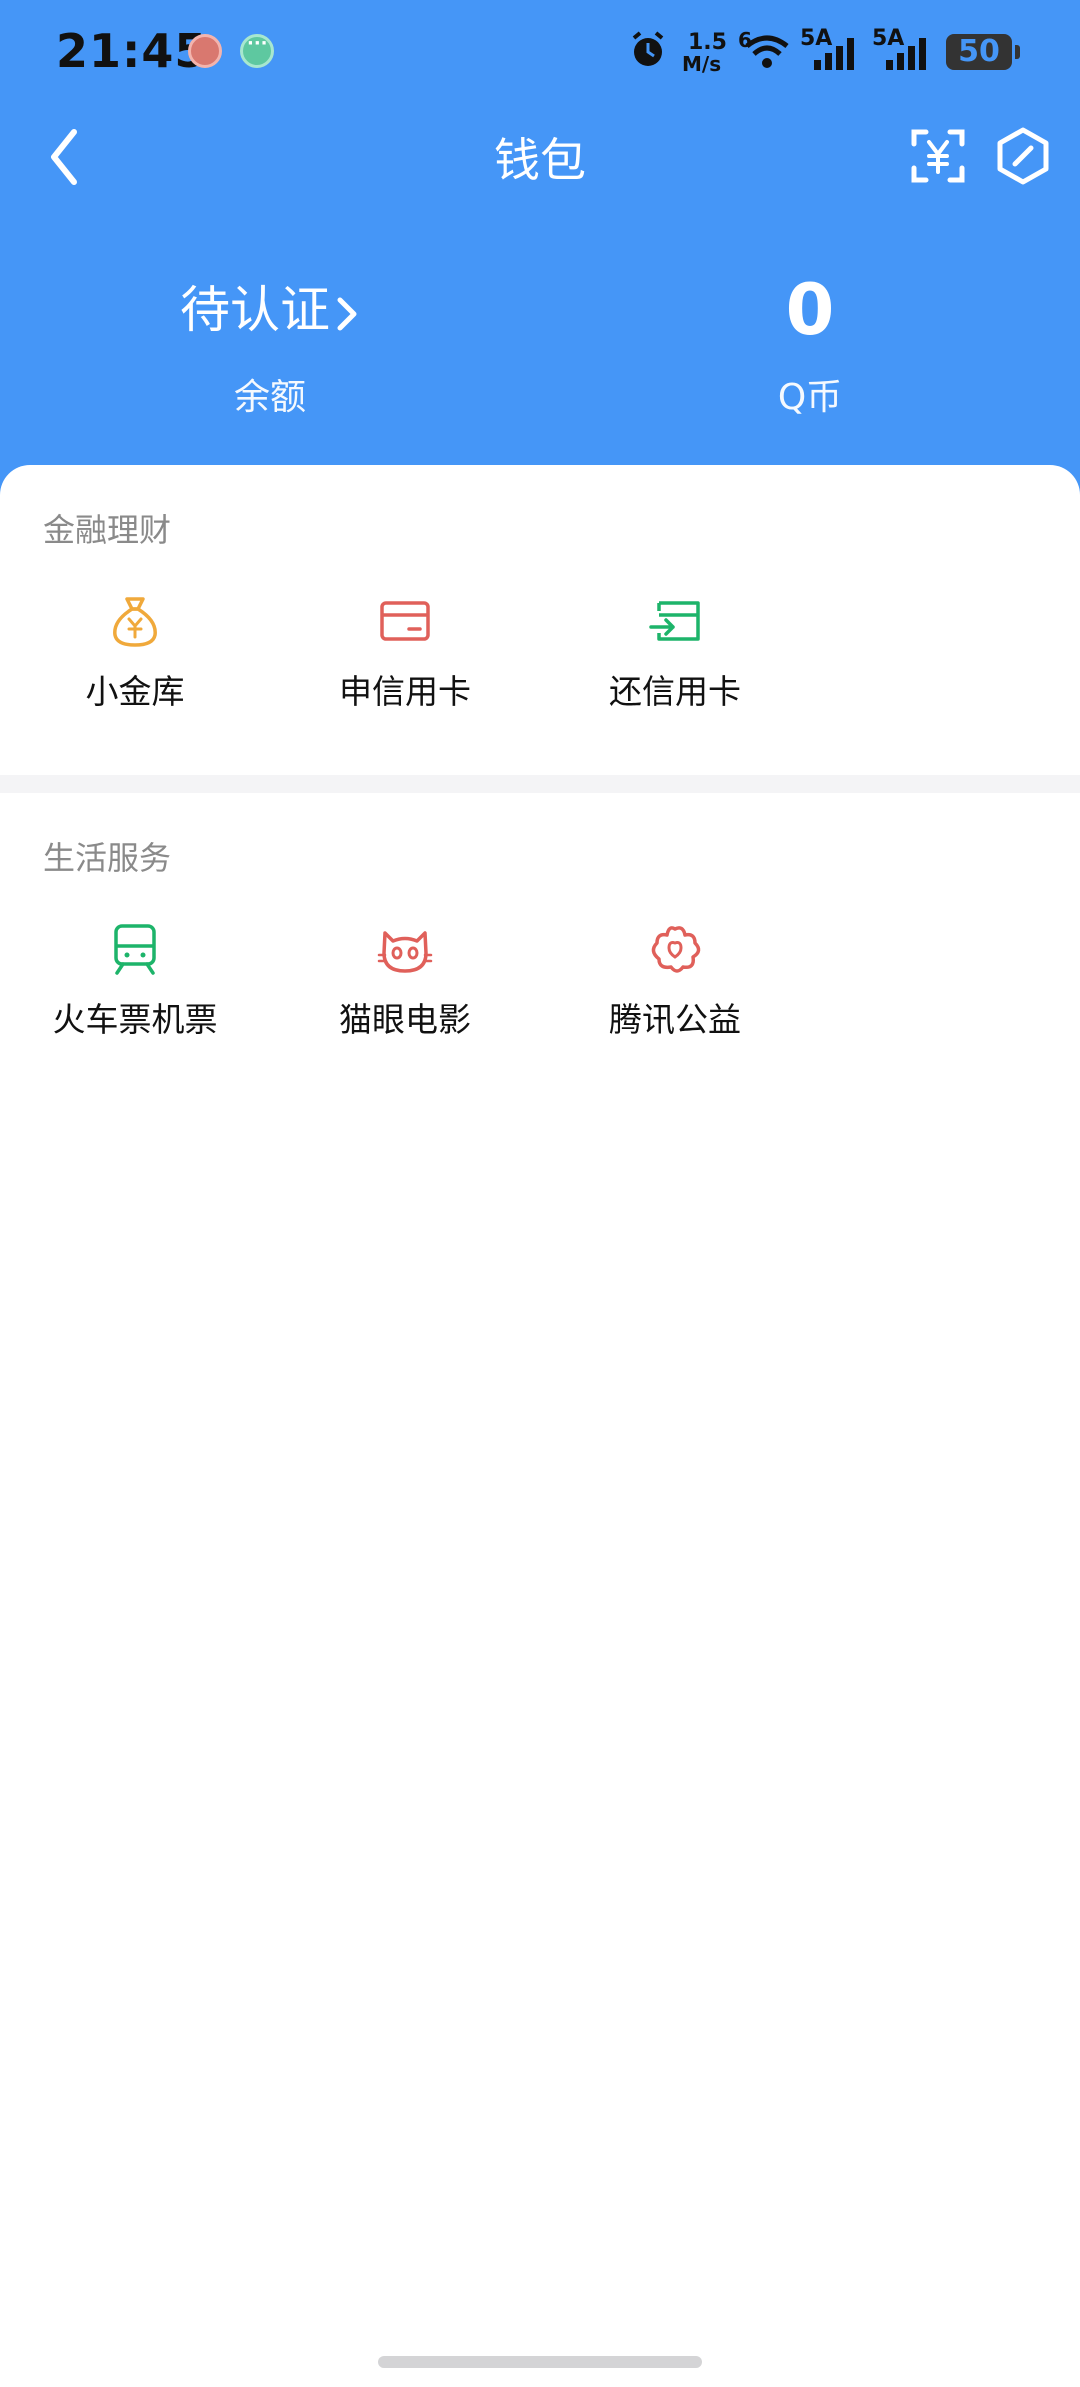  What do you see at coordinates (405, 1019) in the screenshot?
I see `grid-item-label: 猫眼电影` at bounding box center [405, 1019].